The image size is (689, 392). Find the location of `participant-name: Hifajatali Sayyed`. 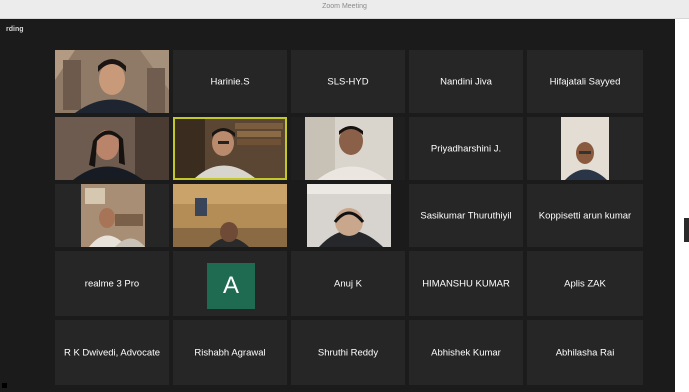

participant-name: Hifajatali Sayyed is located at coordinates (585, 81).